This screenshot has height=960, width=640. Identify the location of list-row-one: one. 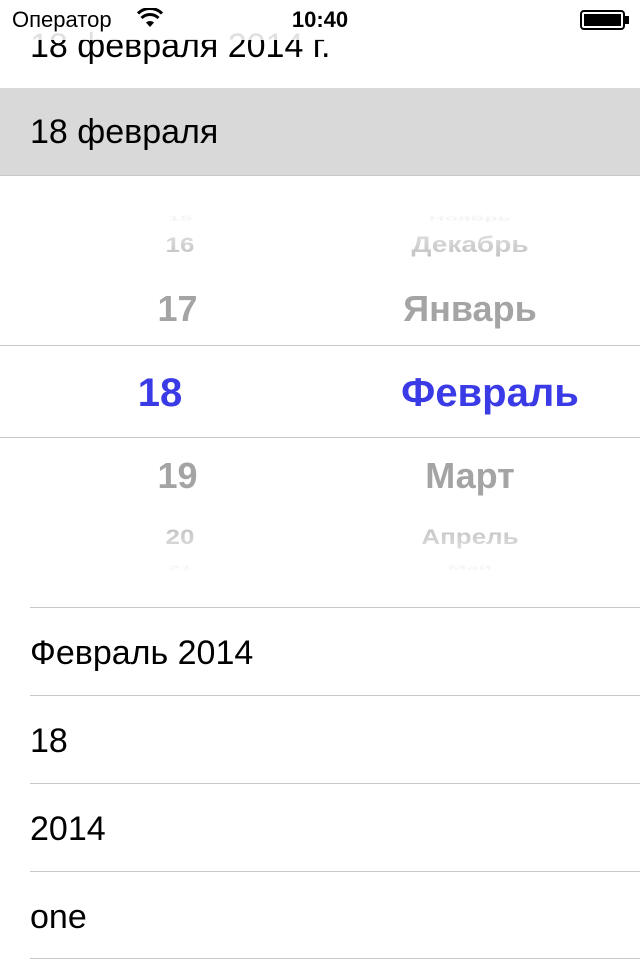
(320, 916).